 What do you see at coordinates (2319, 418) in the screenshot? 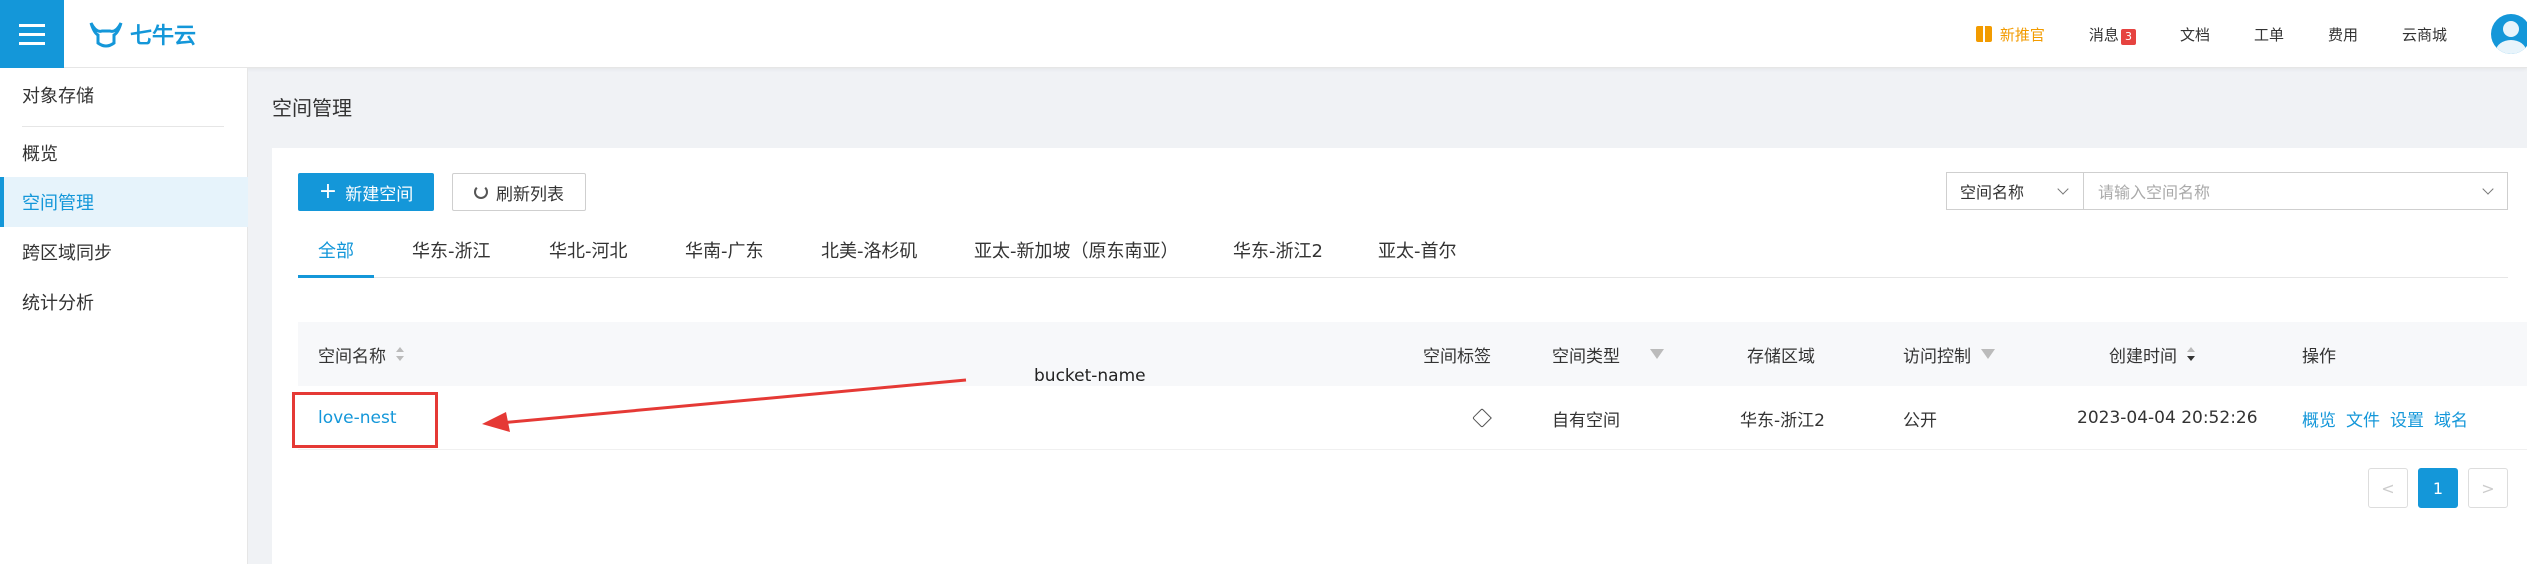
I see `action-overview-link: 概览` at bounding box center [2319, 418].